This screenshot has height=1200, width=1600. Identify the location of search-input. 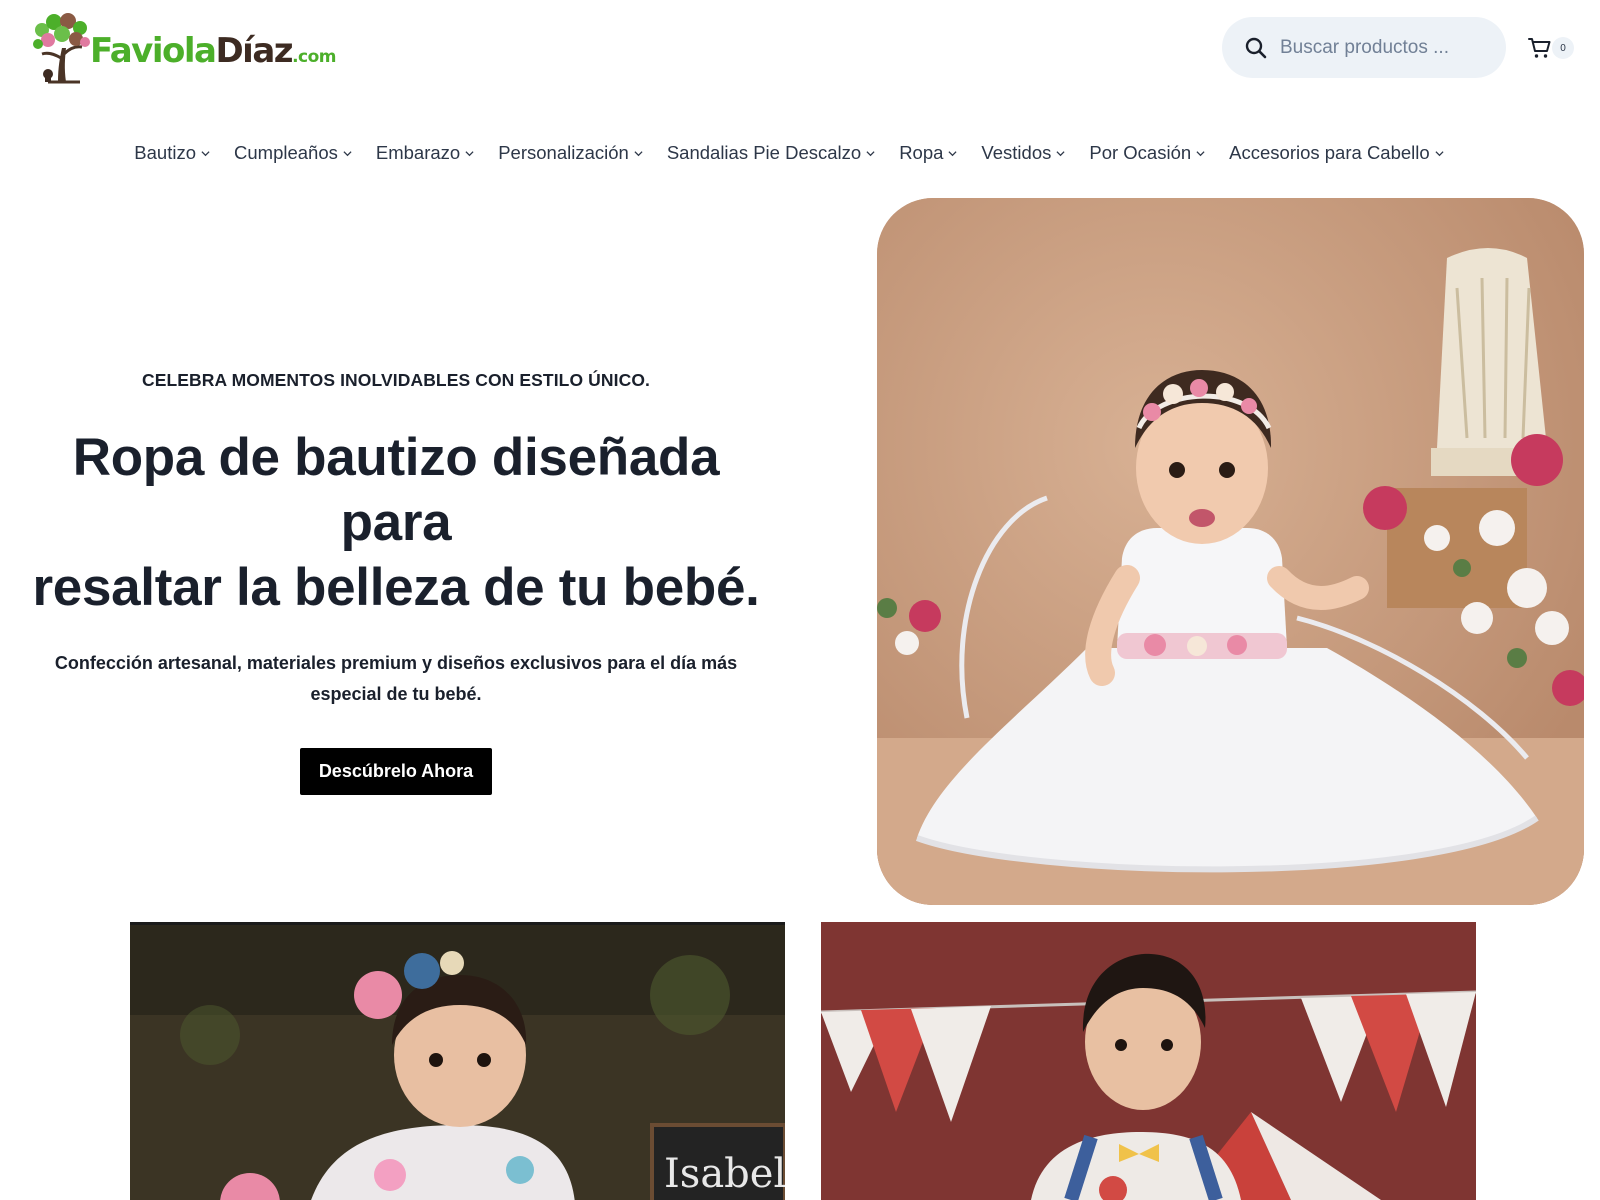
(1385, 47).